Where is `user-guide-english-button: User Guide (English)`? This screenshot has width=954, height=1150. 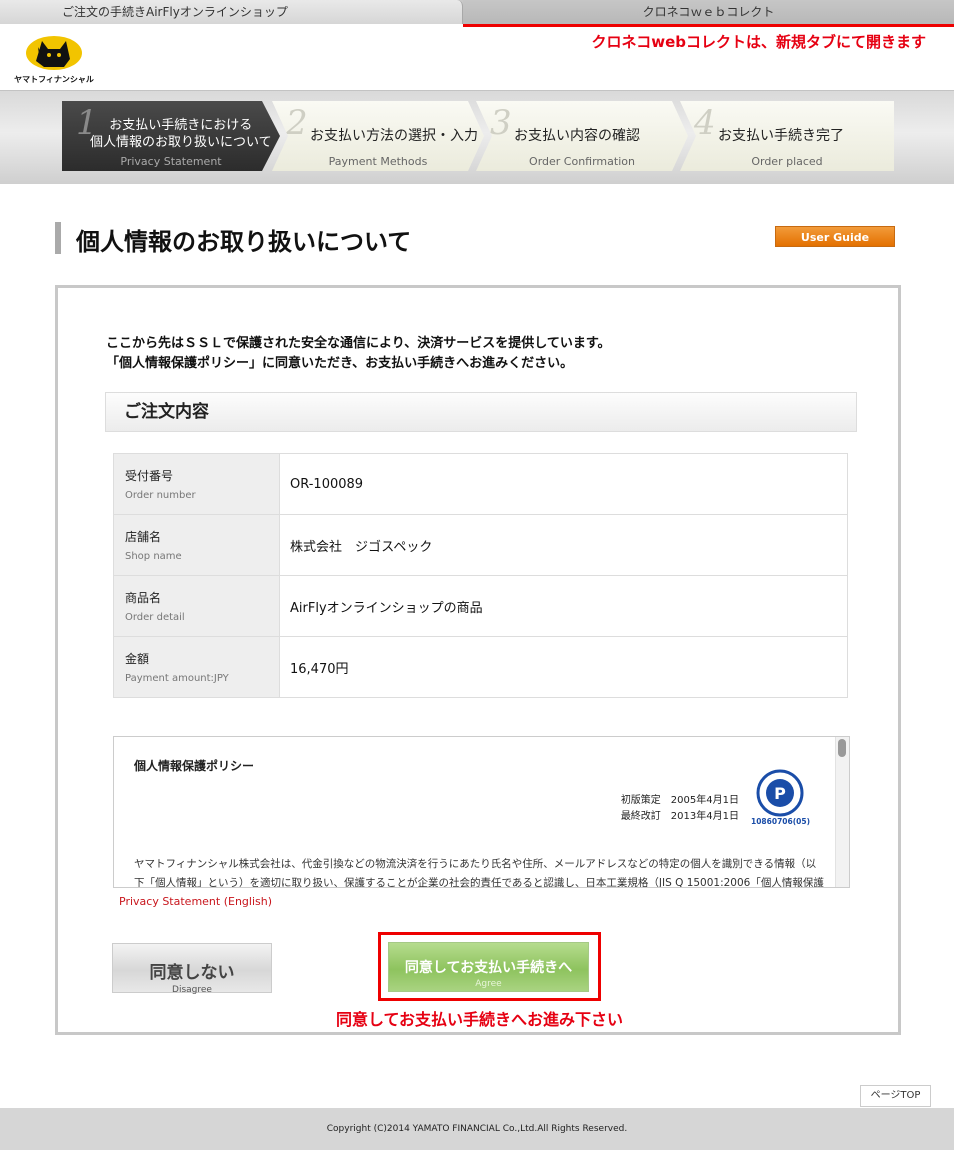
user-guide-english-button: User Guide (English) is located at coordinates (835, 245).